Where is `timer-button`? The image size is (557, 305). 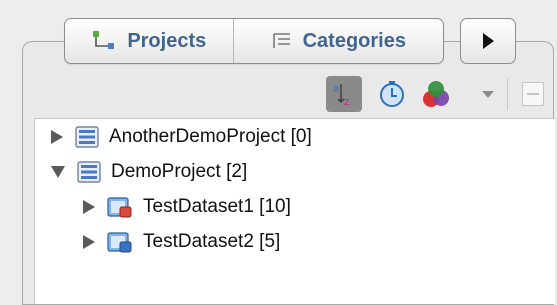 timer-button is located at coordinates (392, 94).